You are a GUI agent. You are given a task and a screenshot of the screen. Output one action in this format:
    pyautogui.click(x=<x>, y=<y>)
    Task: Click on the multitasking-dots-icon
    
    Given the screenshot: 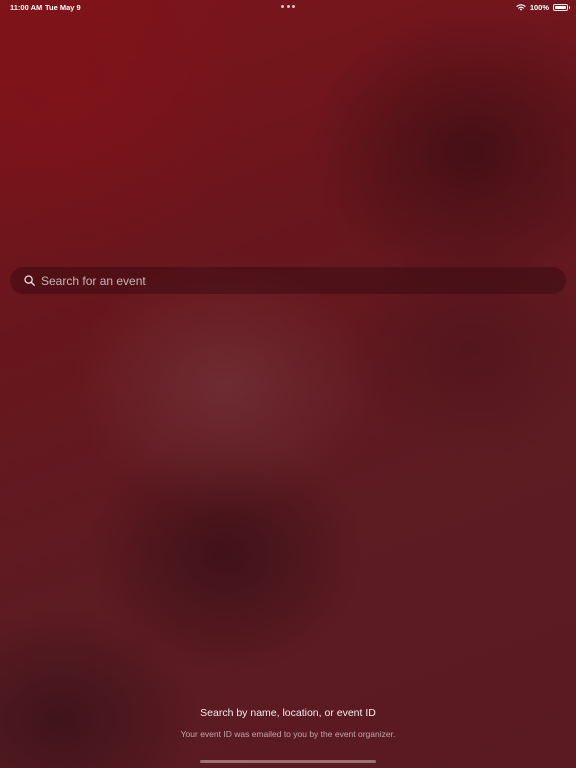 What is the action you would take?
    pyautogui.click(x=288, y=7)
    